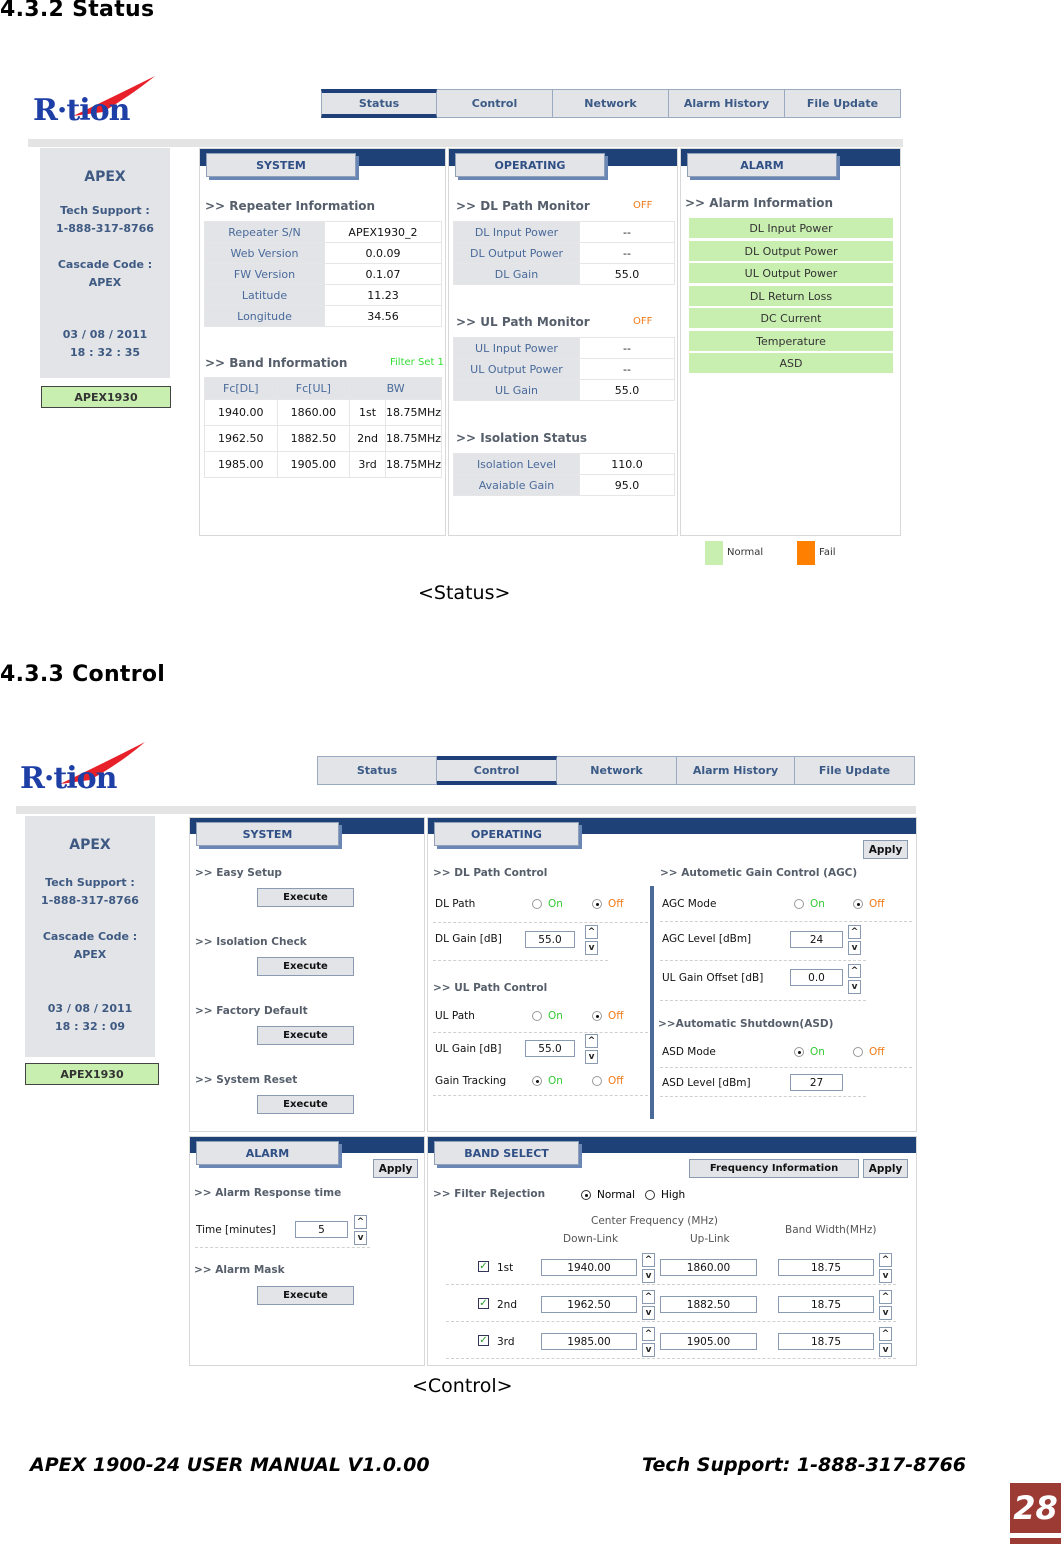 The width and height of the screenshot is (1061, 1549). I want to click on band-1st-downlink-spinner: ^ v, so click(648, 1268).